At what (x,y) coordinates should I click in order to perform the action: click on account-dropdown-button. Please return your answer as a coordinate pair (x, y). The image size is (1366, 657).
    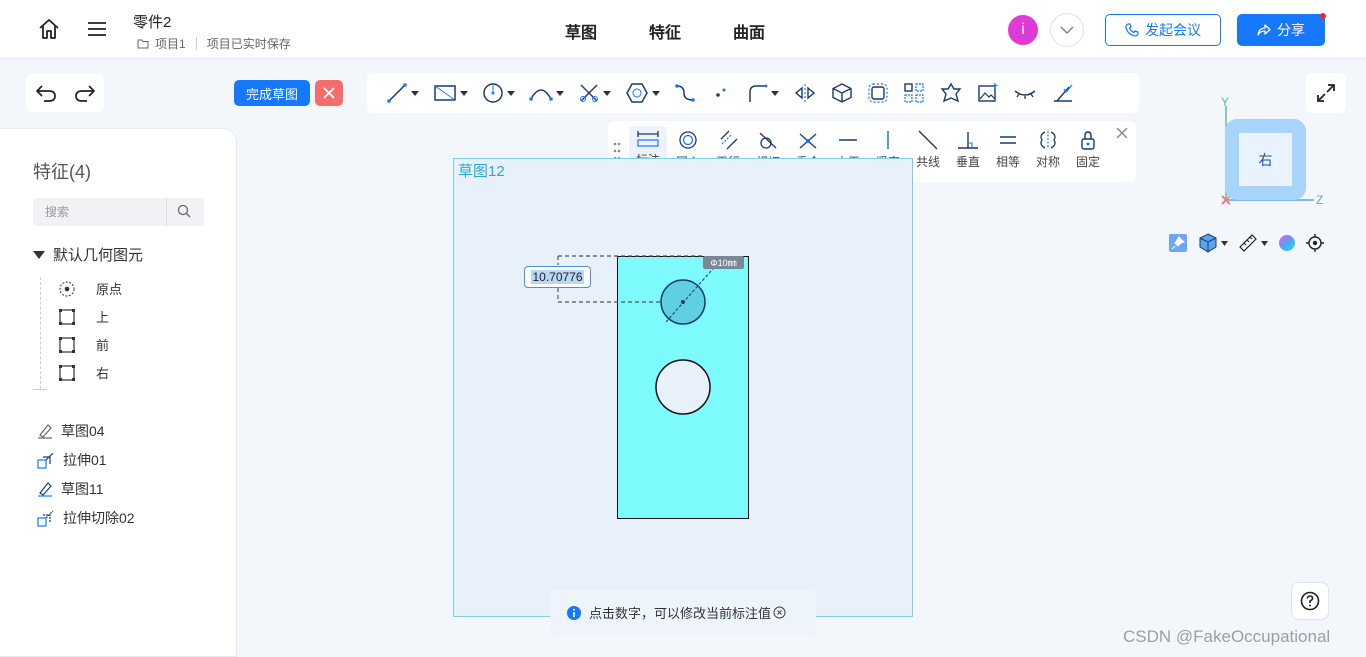
    Looking at the image, I should click on (1067, 30).